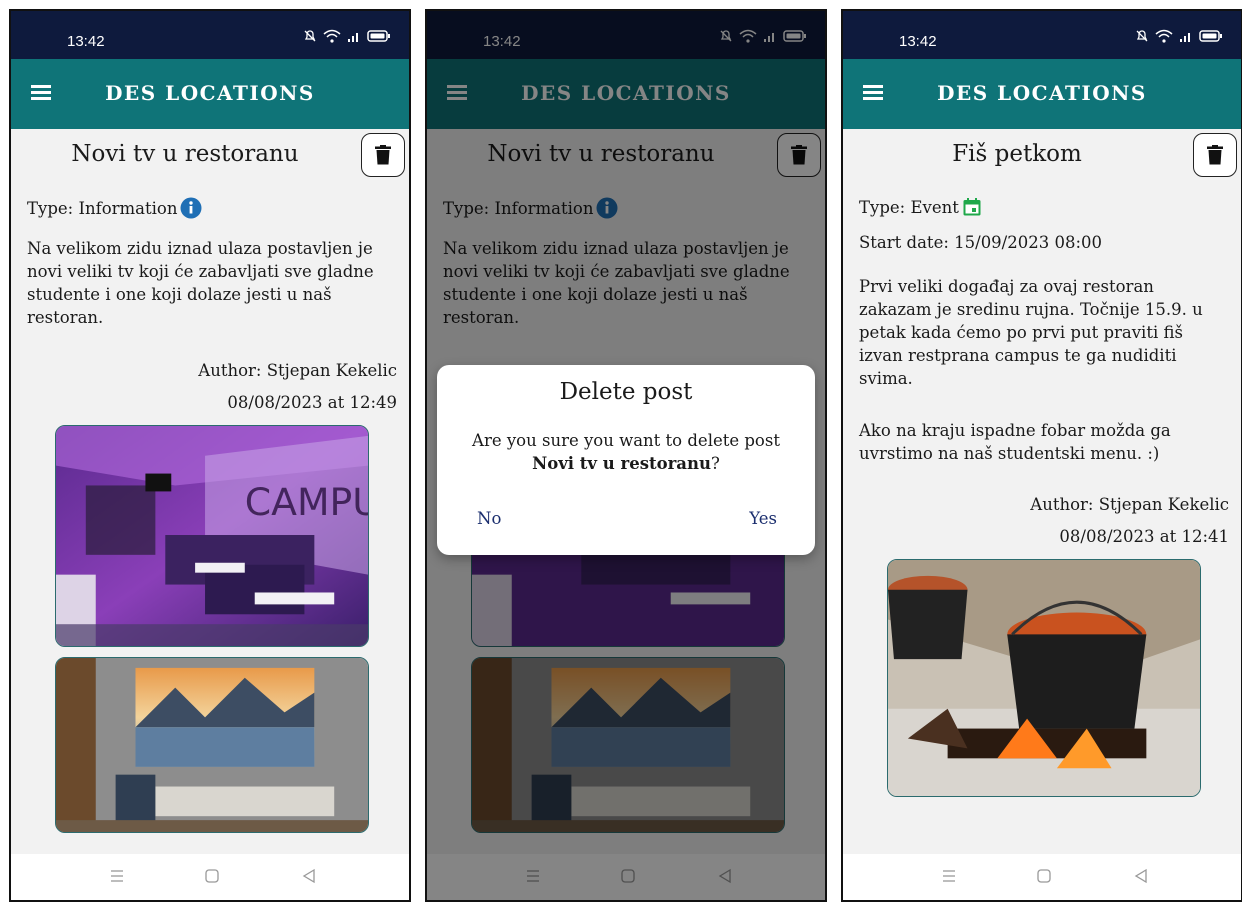 The height and width of the screenshot is (902, 1242). I want to click on post-date: 08/08/2023 at 12:49, so click(312, 402).